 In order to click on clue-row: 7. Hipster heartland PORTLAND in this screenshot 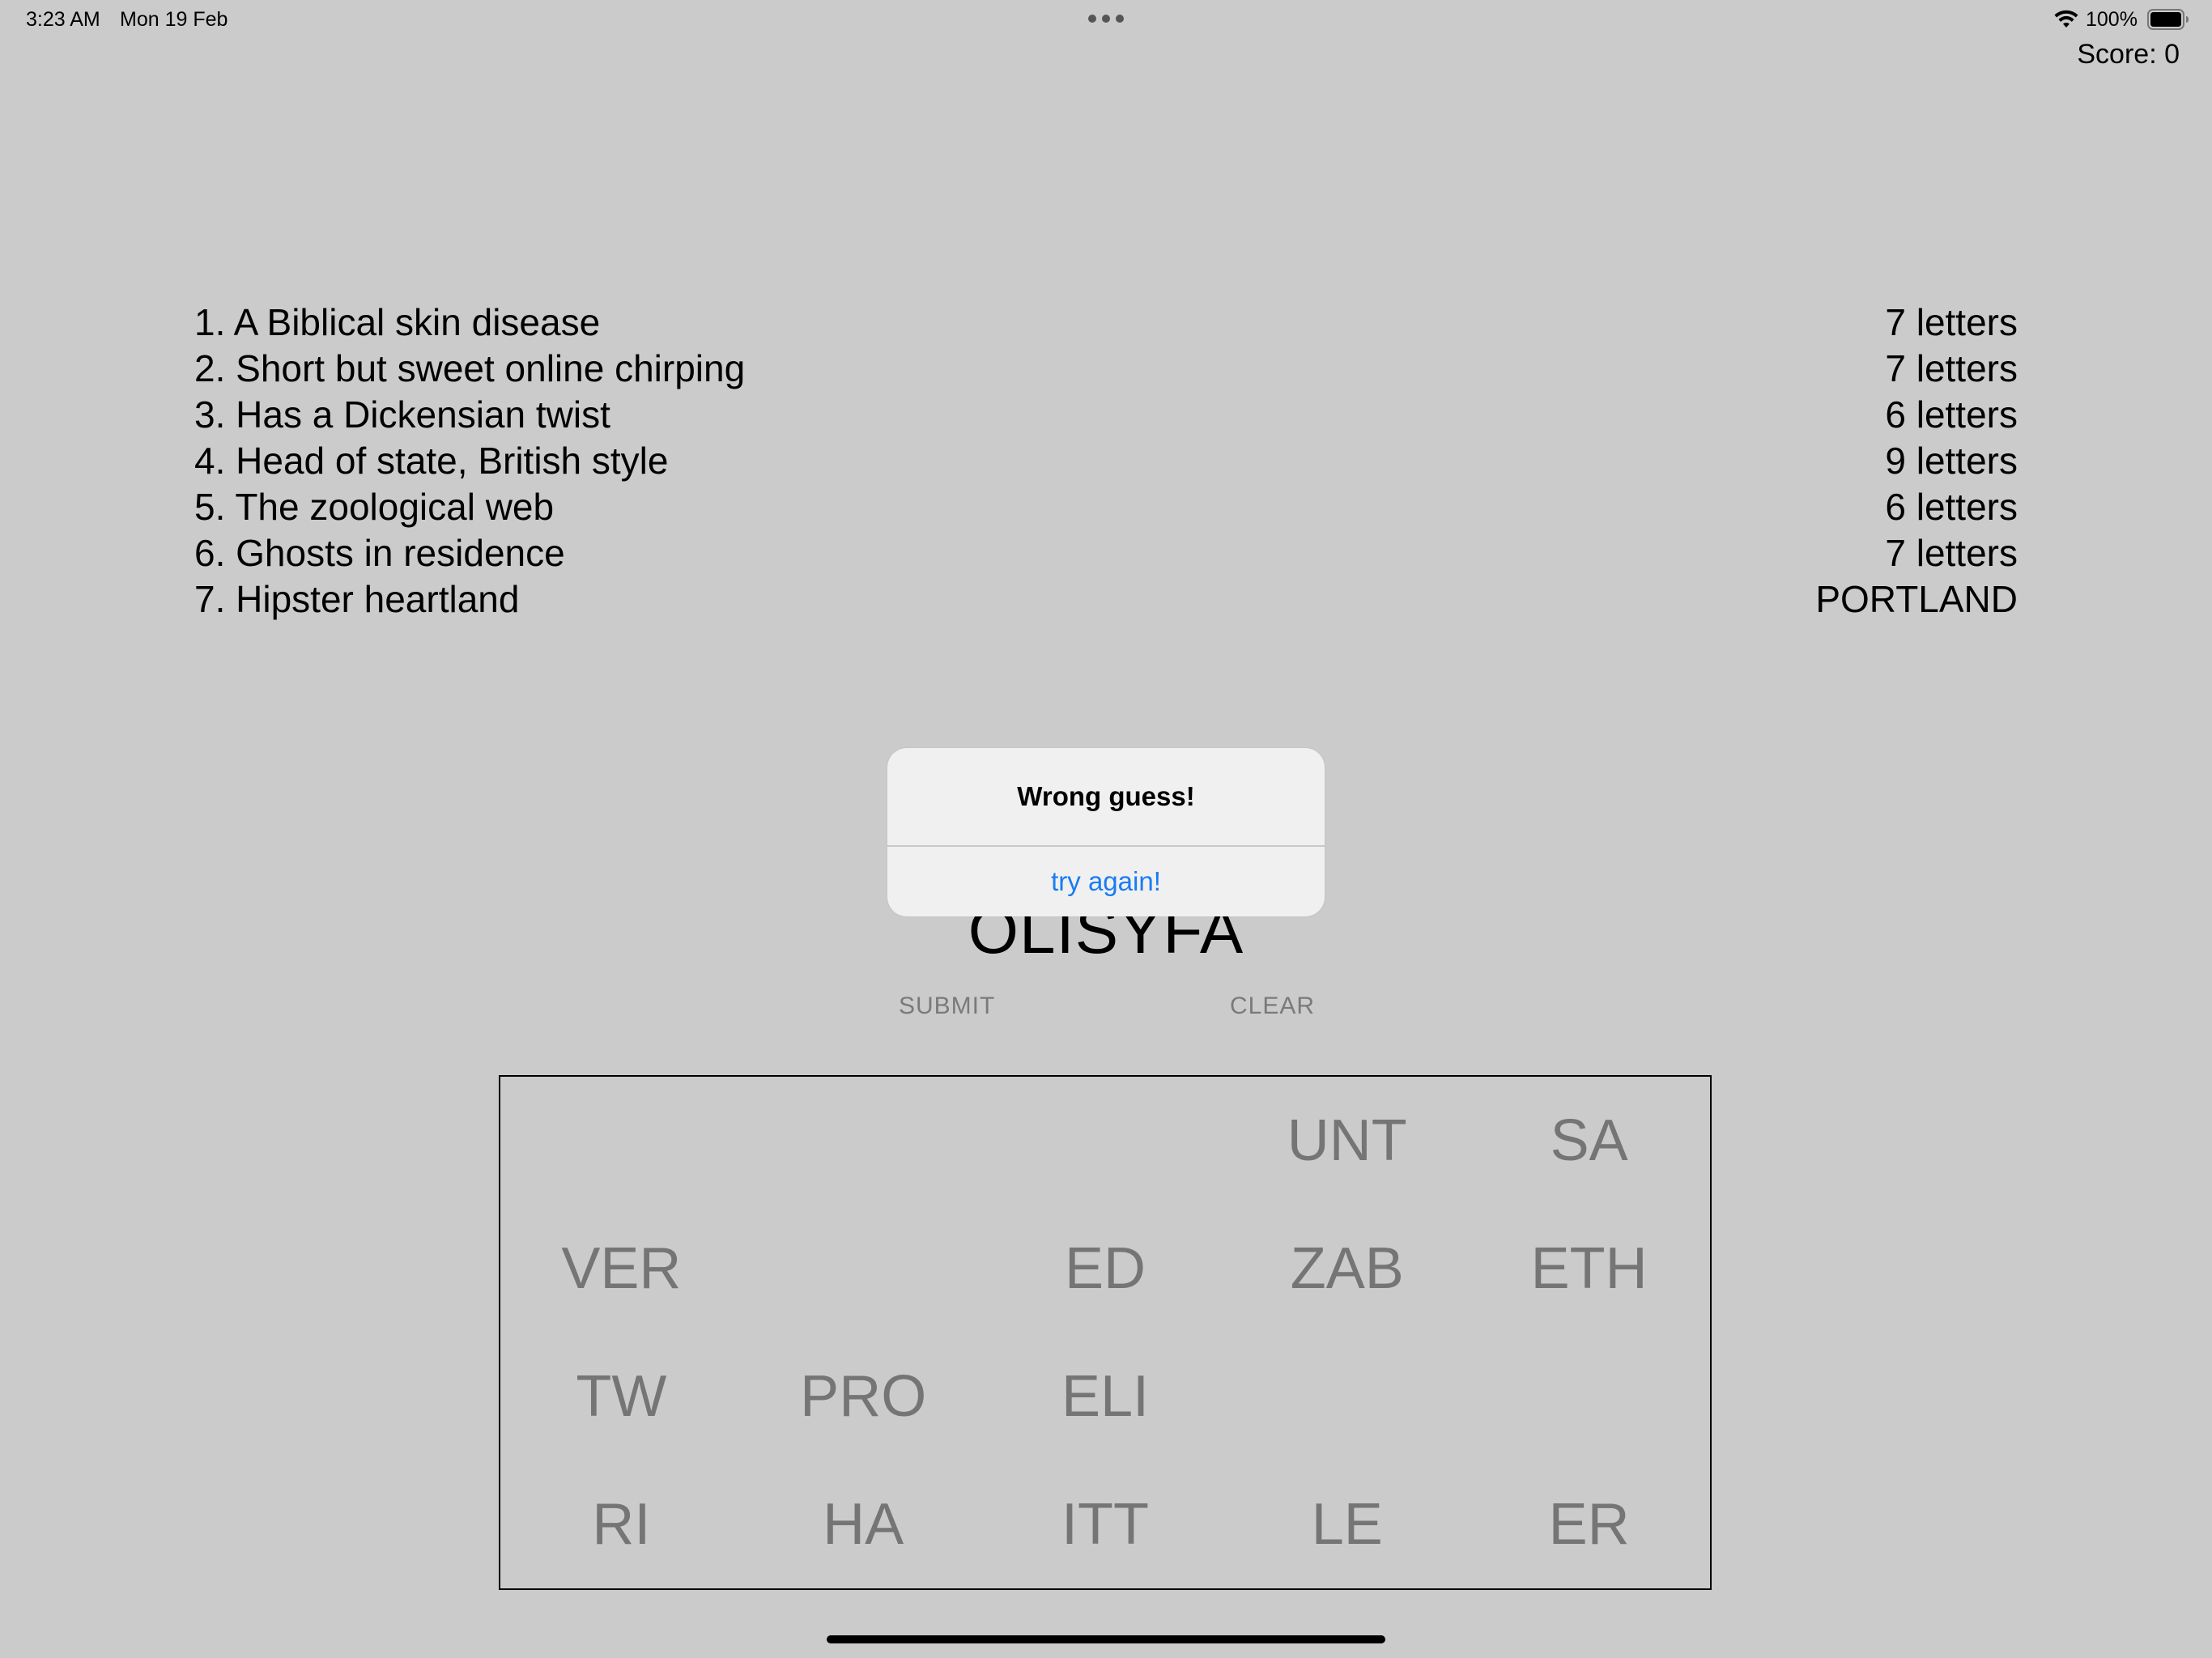, I will do `click(1106, 599)`.